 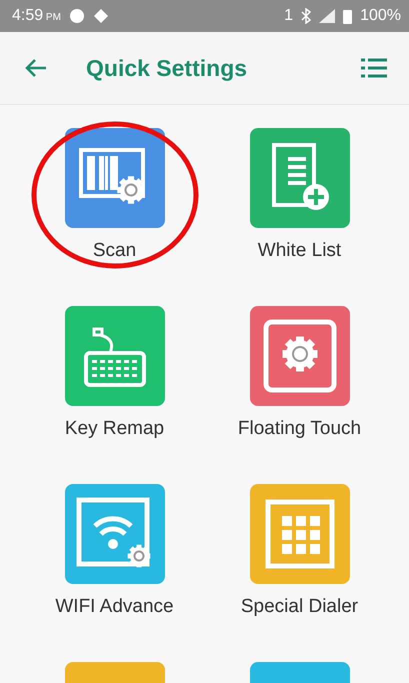 What do you see at coordinates (327, 16) in the screenshot?
I see `wifi-signal-icon` at bounding box center [327, 16].